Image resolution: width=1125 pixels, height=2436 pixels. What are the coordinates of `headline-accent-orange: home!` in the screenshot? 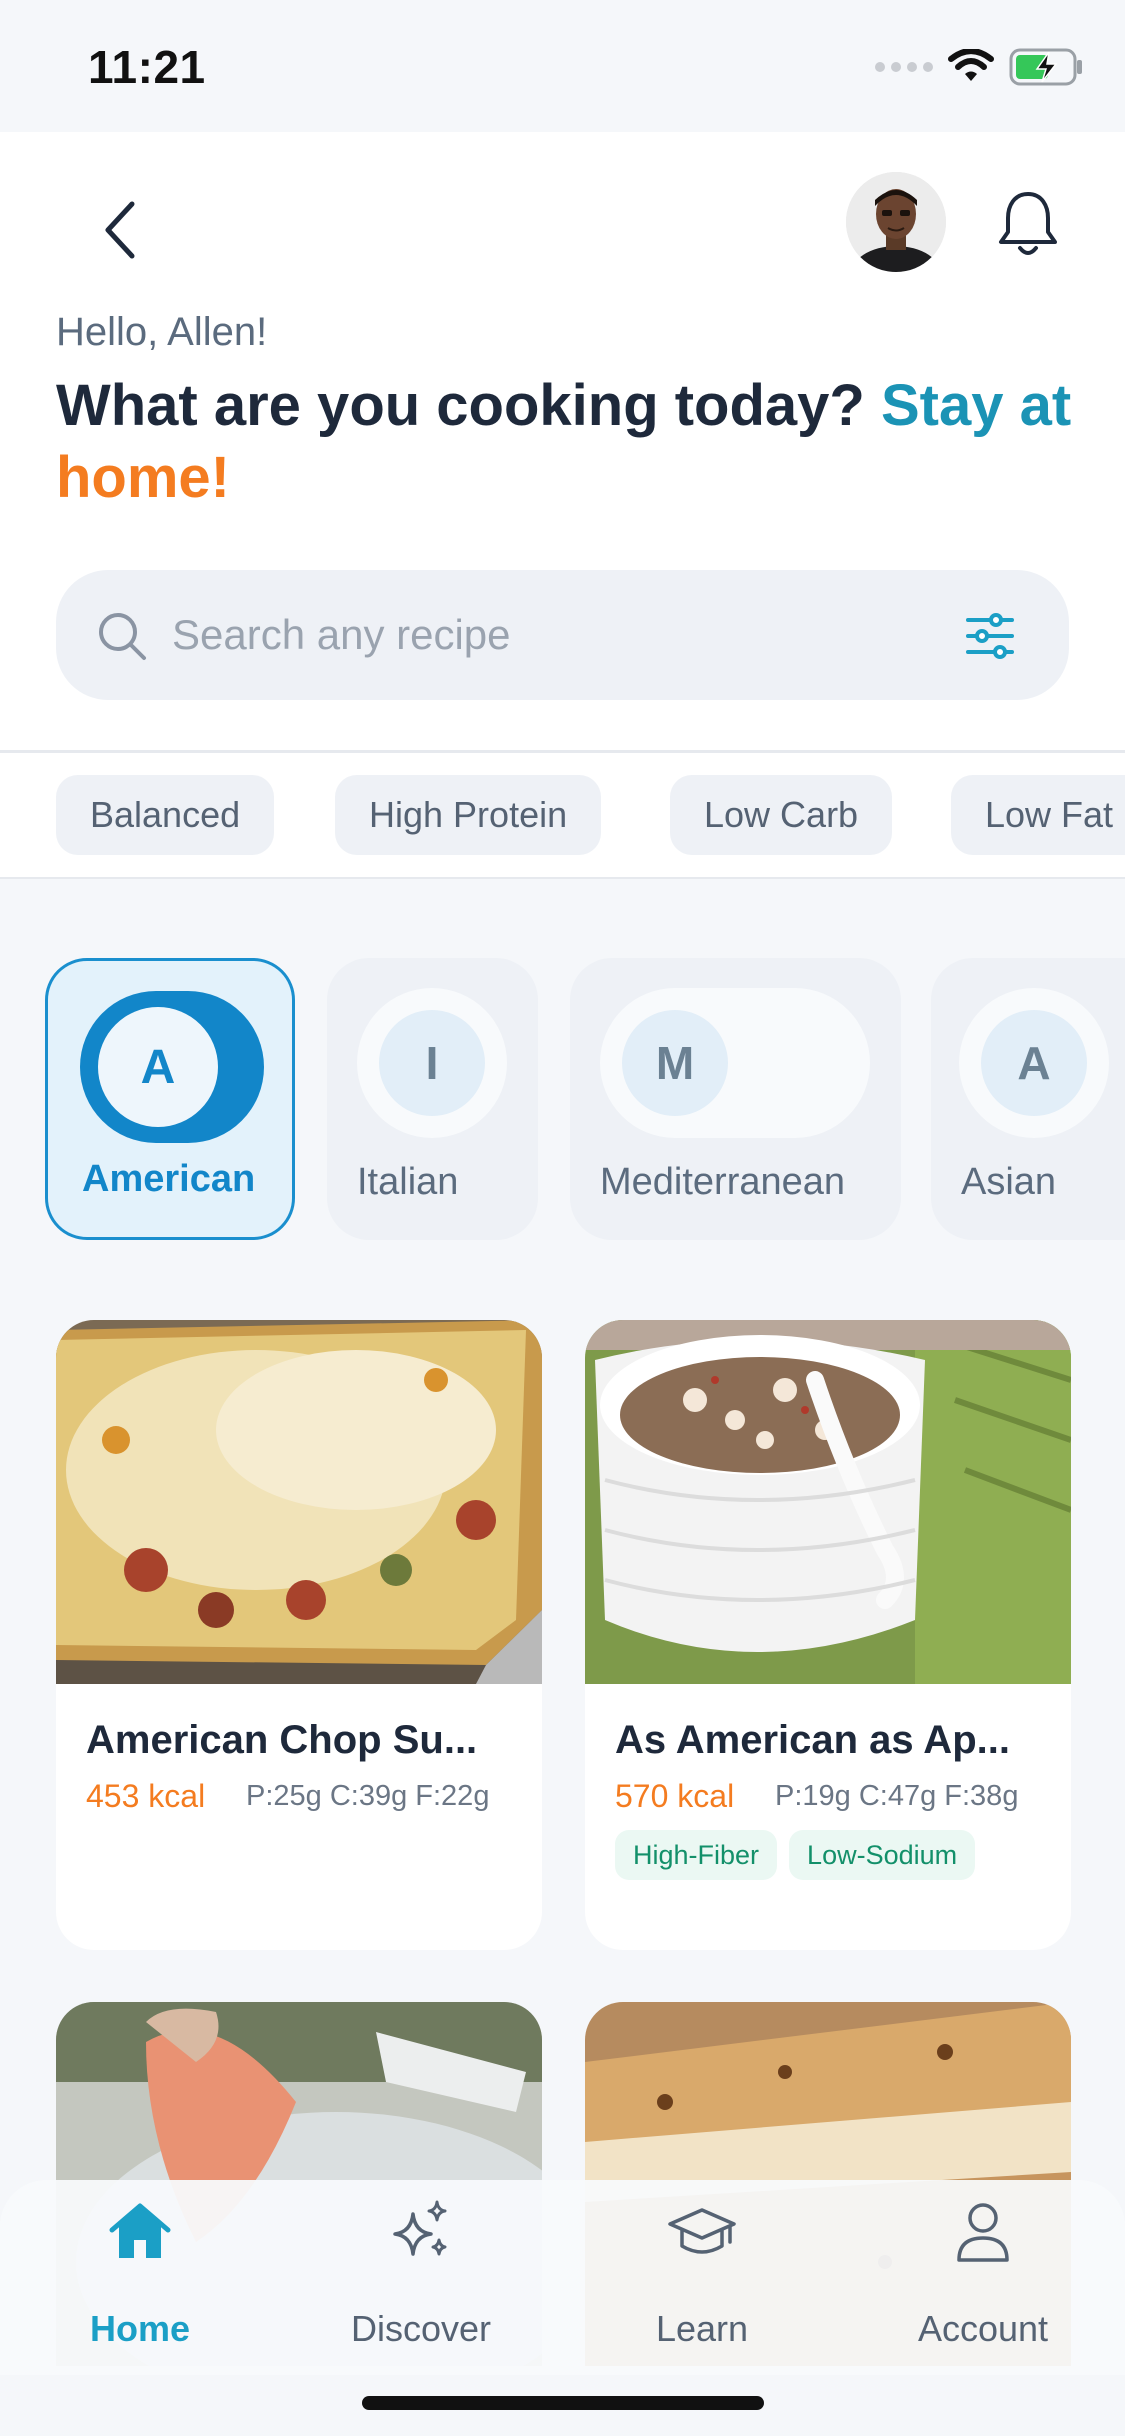 It's located at (143, 477).